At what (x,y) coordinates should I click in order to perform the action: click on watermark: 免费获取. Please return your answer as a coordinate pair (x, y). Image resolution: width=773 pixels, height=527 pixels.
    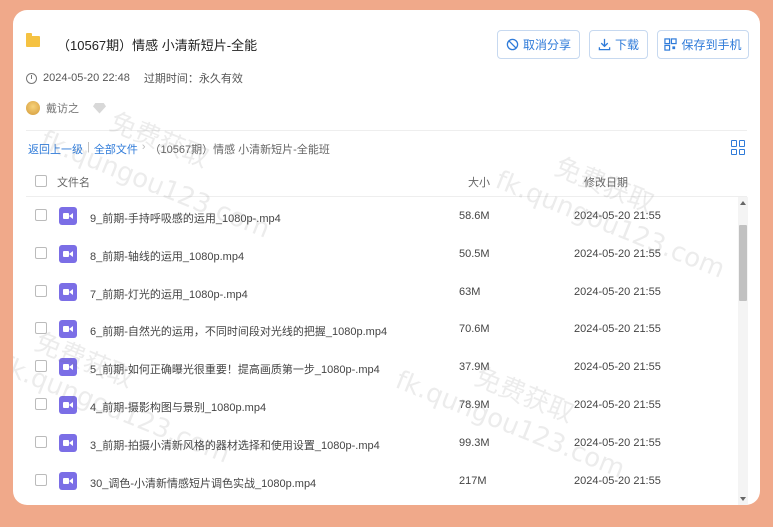
    Looking at the image, I should click on (159, 141).